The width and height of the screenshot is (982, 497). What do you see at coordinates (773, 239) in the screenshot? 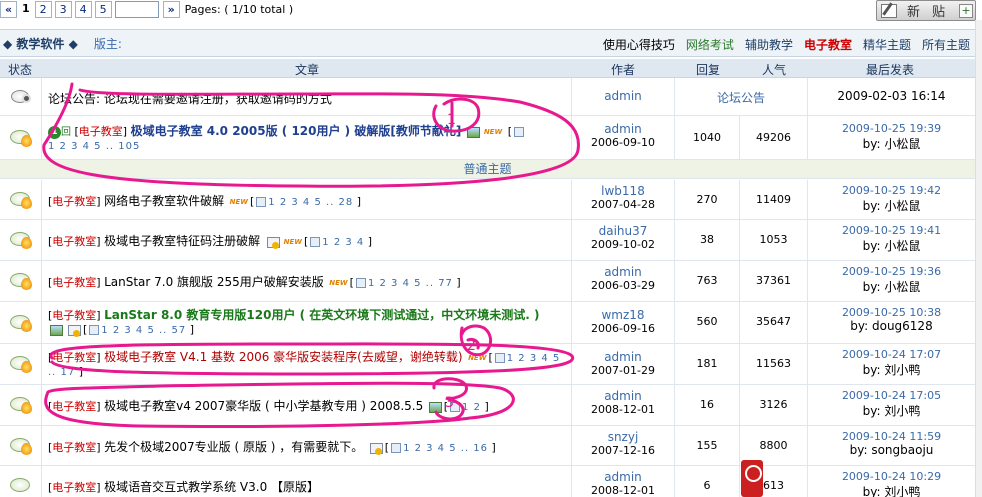
I see `thread-views: 1053` at bounding box center [773, 239].